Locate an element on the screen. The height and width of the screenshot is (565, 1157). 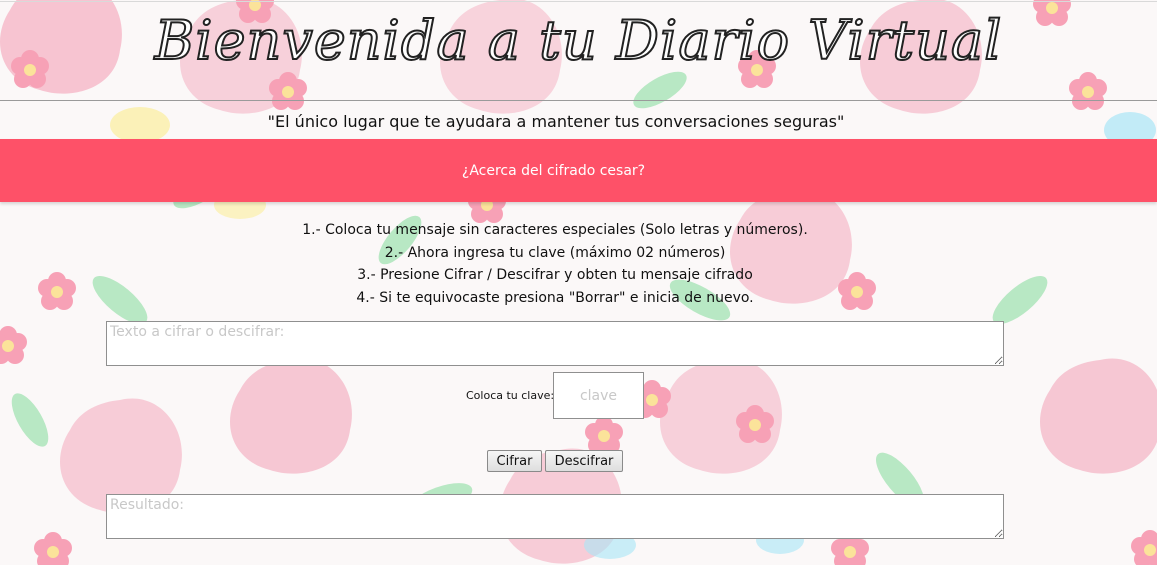
page-title: Bienvenida a tu Diario Virtual is located at coordinates (578, 40).